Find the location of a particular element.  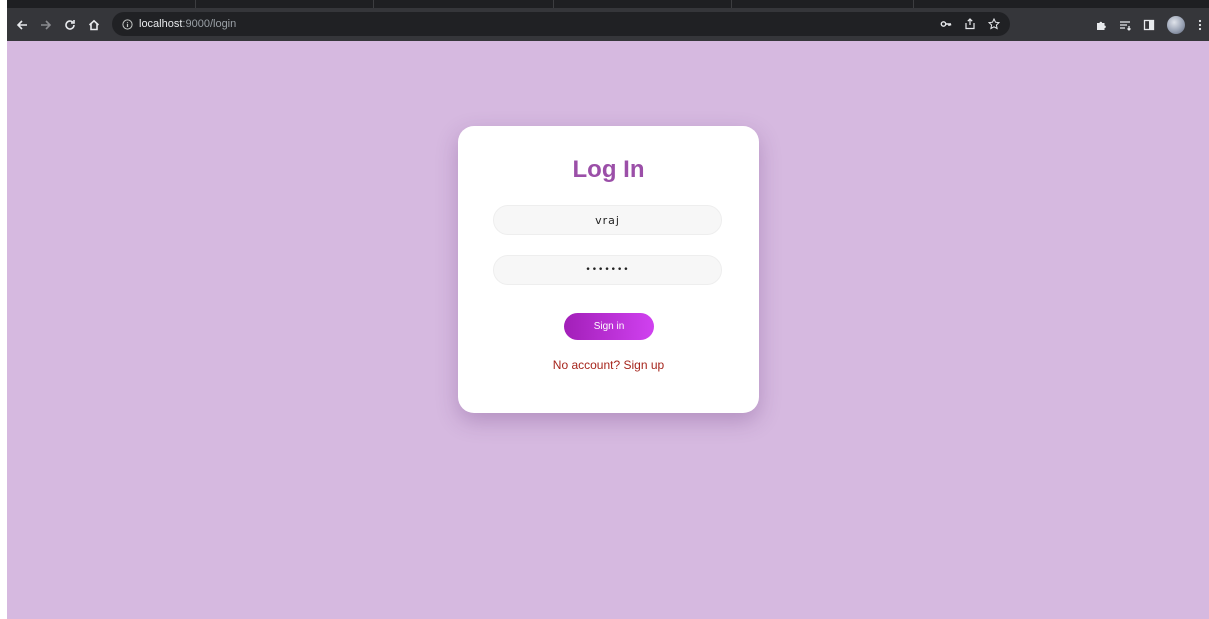

back-button is located at coordinates (22, 25).